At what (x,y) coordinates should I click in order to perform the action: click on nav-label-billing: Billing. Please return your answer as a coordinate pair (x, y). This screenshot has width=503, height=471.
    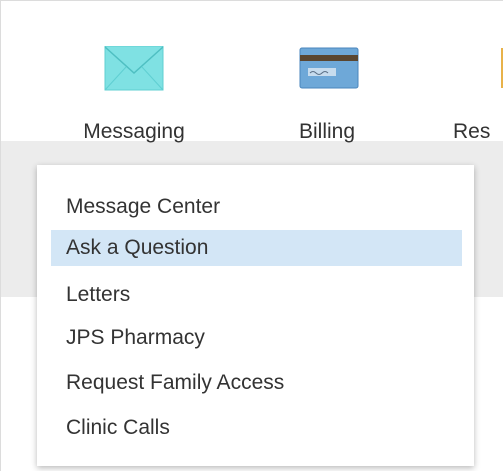
    Looking at the image, I should click on (327, 131).